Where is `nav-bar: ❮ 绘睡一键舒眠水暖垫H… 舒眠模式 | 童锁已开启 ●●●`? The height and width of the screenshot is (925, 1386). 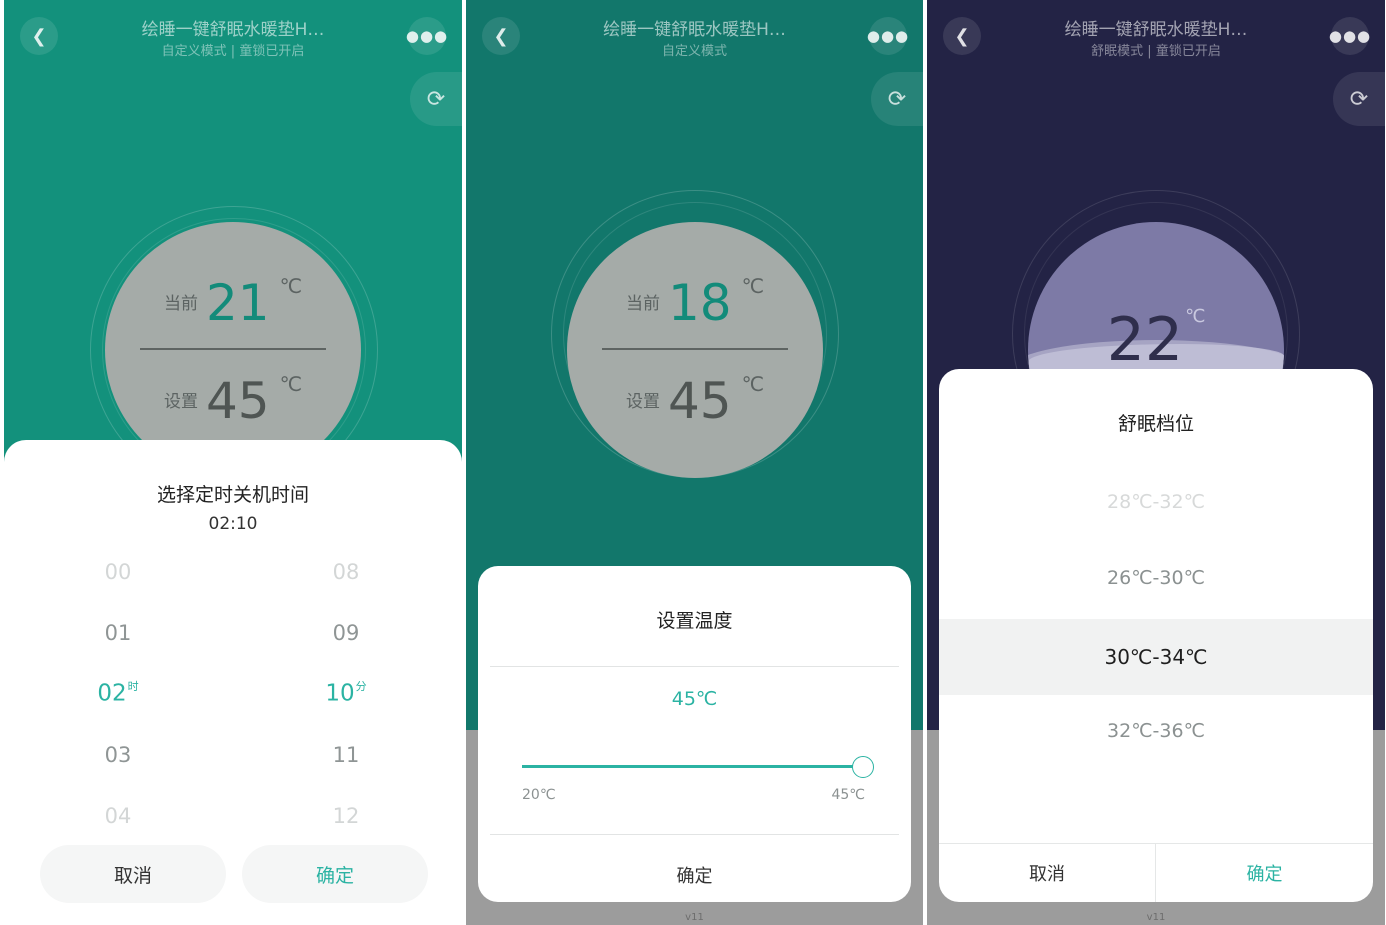
nav-bar: ❮ 绘睡一键舒眠水暖垫H… 舒眠模式 | 童锁已开启 ●●● is located at coordinates (1156, 40).